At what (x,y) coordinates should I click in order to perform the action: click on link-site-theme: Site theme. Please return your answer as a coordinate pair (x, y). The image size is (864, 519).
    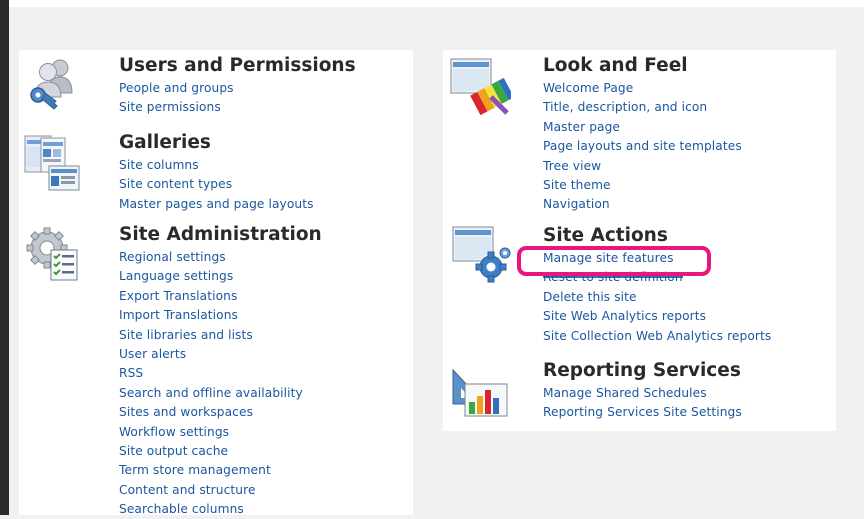
    Looking at the image, I should click on (577, 185).